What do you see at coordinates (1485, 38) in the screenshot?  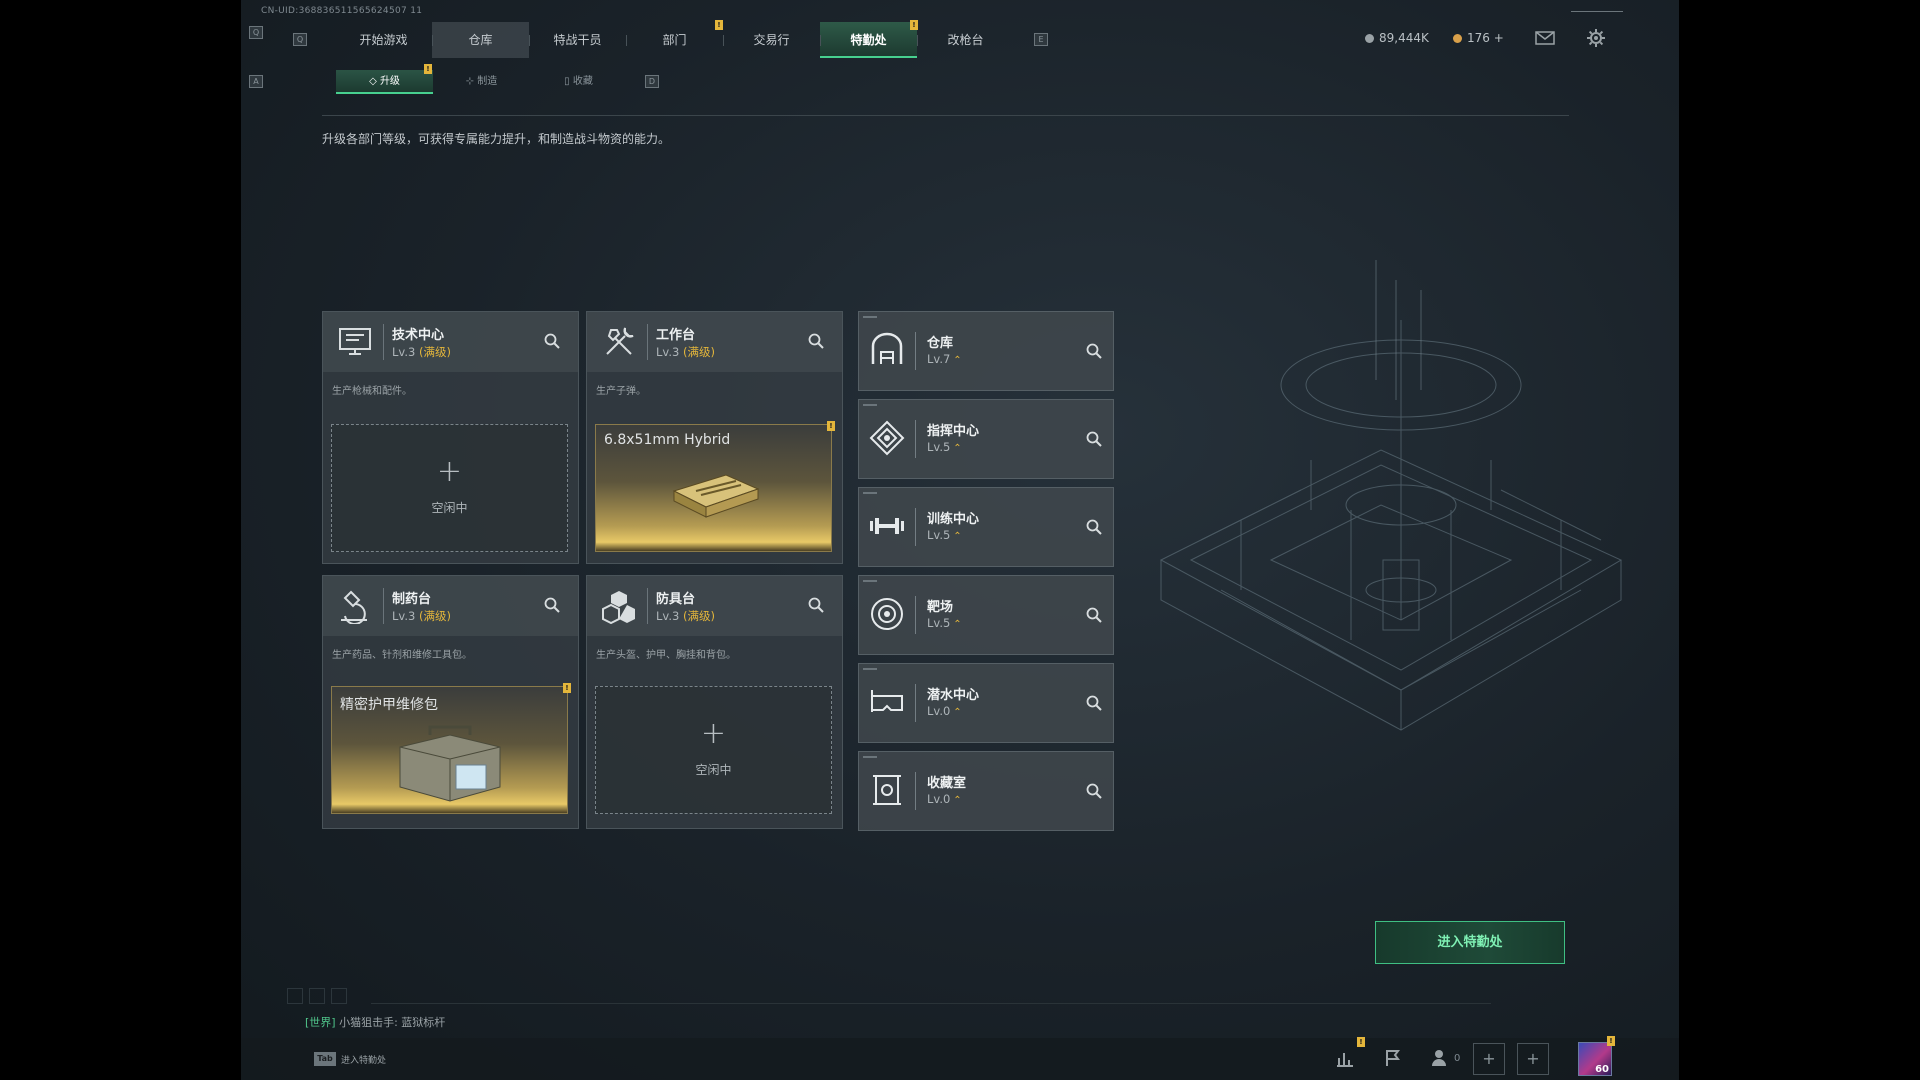 I see `currency-secondary-value: 176 +` at bounding box center [1485, 38].